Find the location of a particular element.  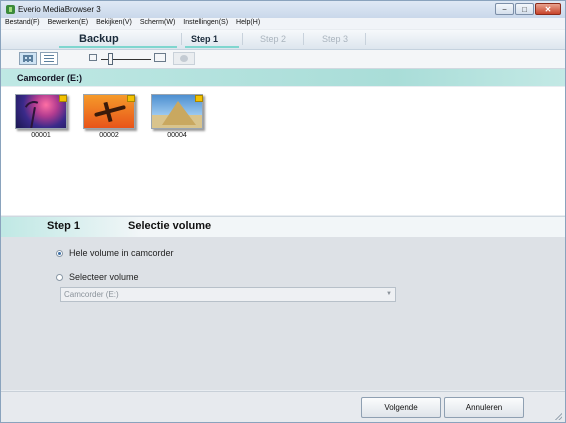

whole-volume-label: Hele volume in camcorder is located at coordinates (121, 253).